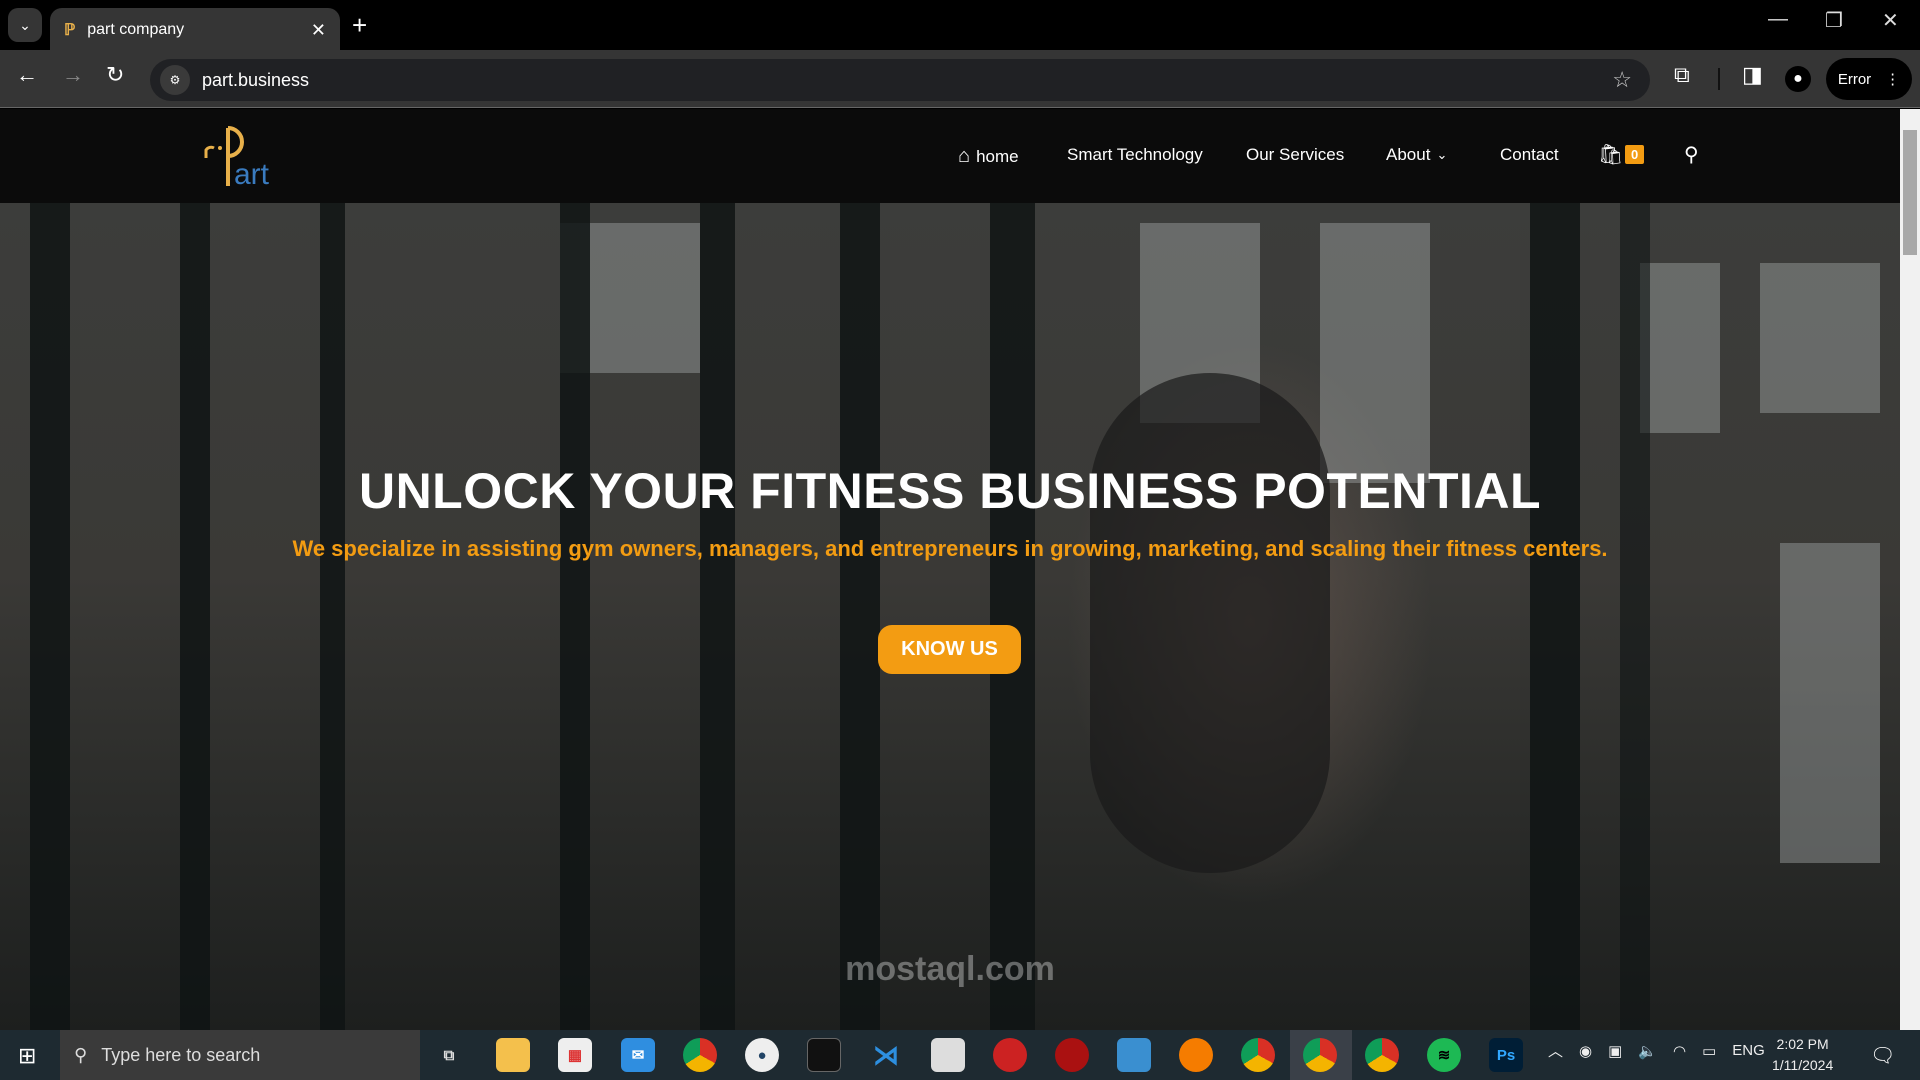  What do you see at coordinates (1622, 80) in the screenshot?
I see `star-icon: ☆` at bounding box center [1622, 80].